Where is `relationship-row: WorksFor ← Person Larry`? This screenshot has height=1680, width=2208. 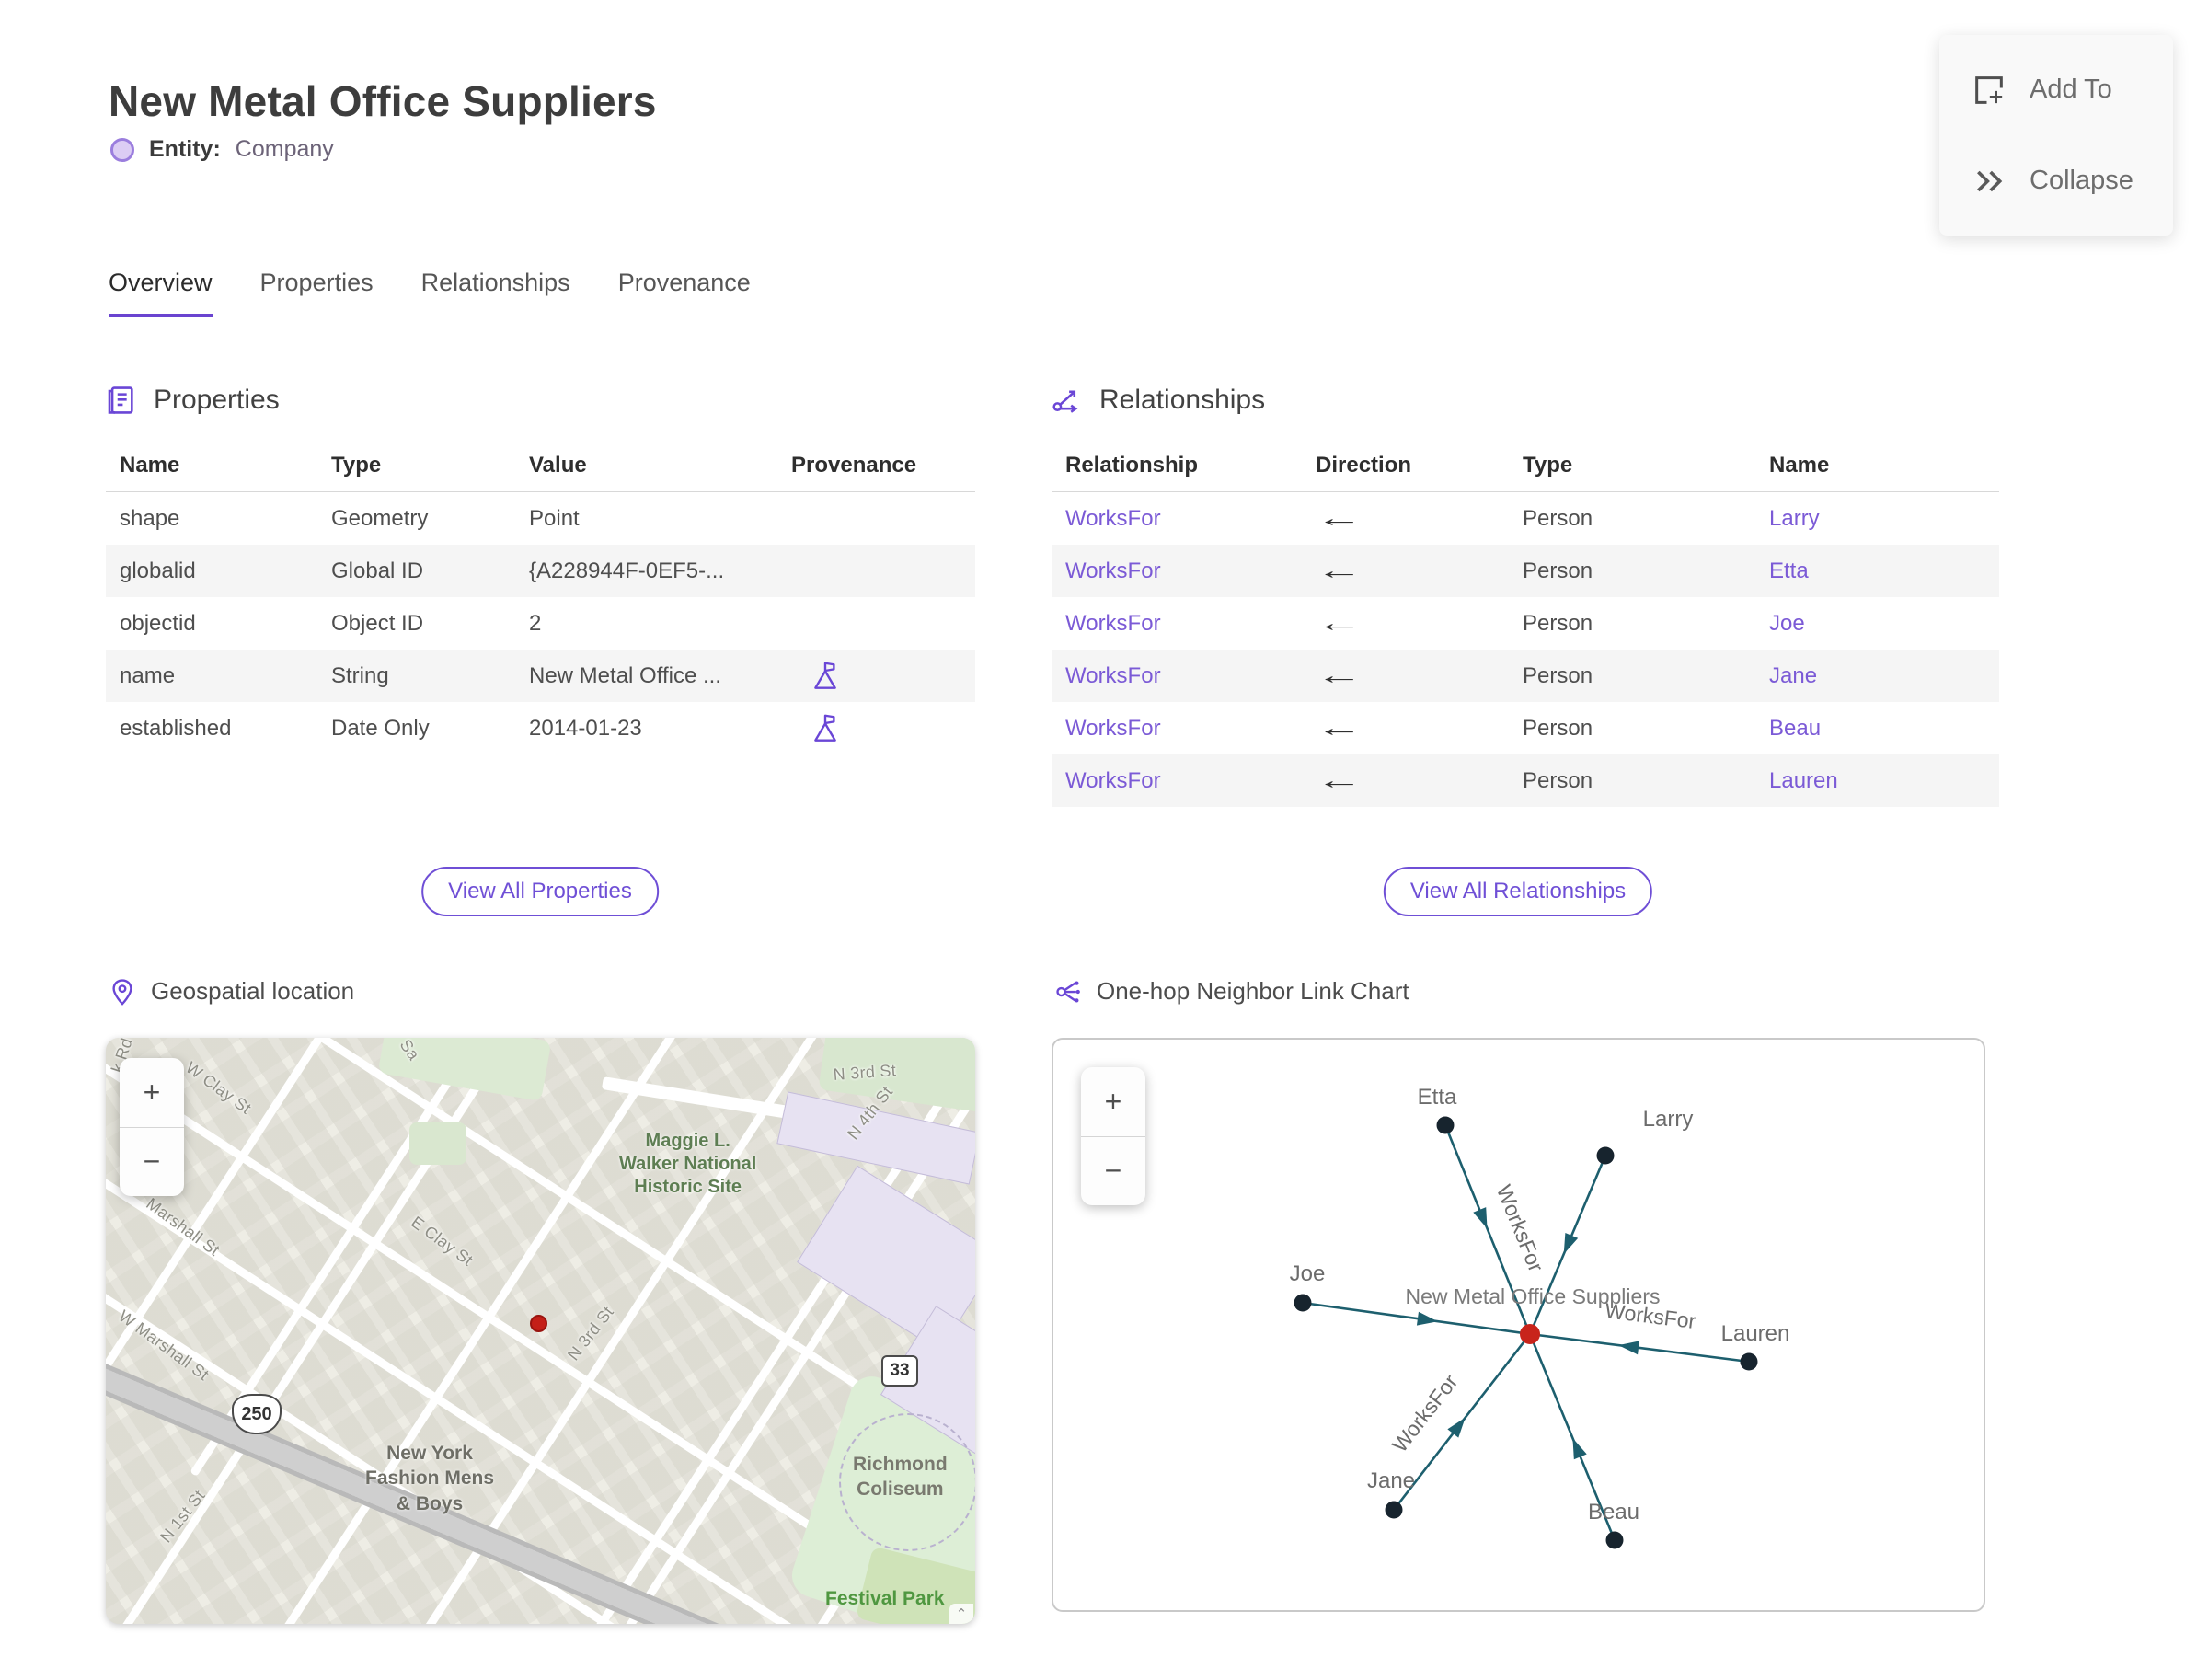
relationship-row: WorksFor ← Person Larry is located at coordinates (1525, 518).